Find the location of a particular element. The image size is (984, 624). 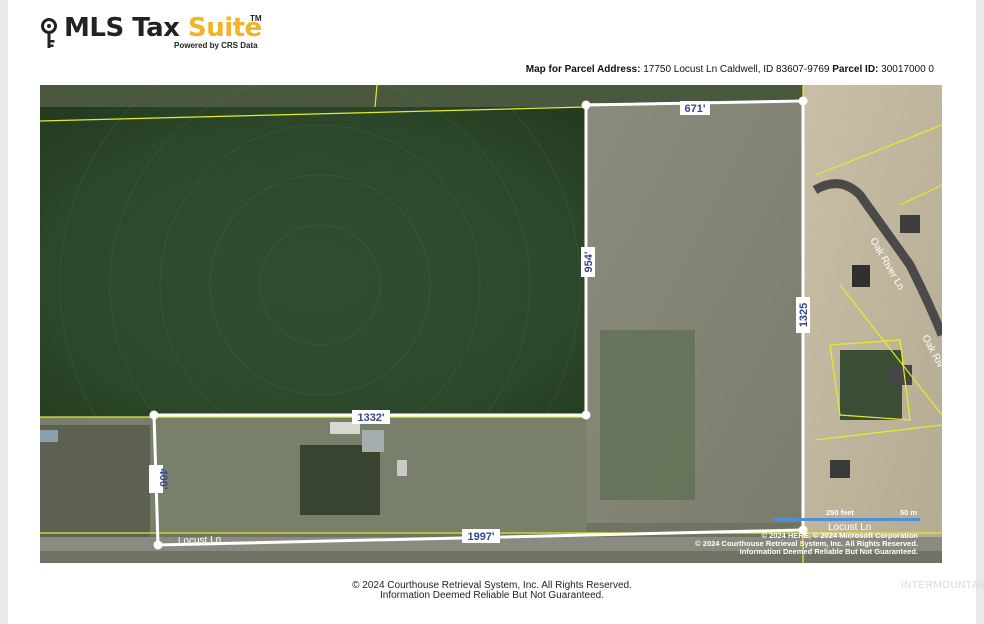

scale-feet: 250 feet is located at coordinates (840, 512).